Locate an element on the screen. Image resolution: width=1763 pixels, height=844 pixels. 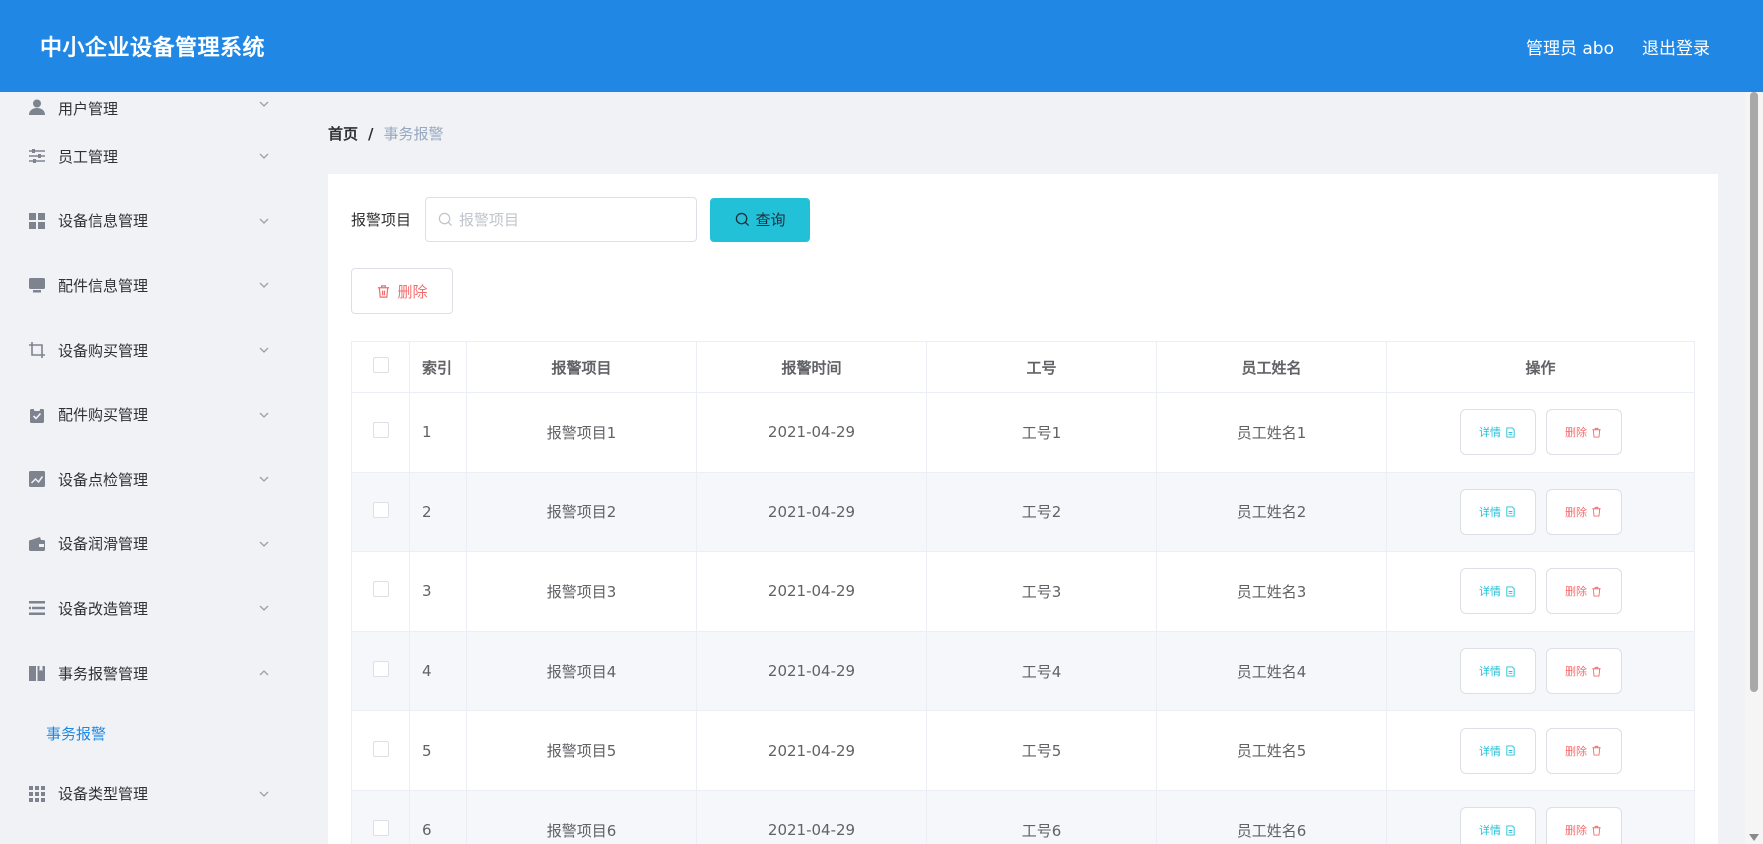
cell-emp-name: 员工姓名3 is located at coordinates (1271, 591).